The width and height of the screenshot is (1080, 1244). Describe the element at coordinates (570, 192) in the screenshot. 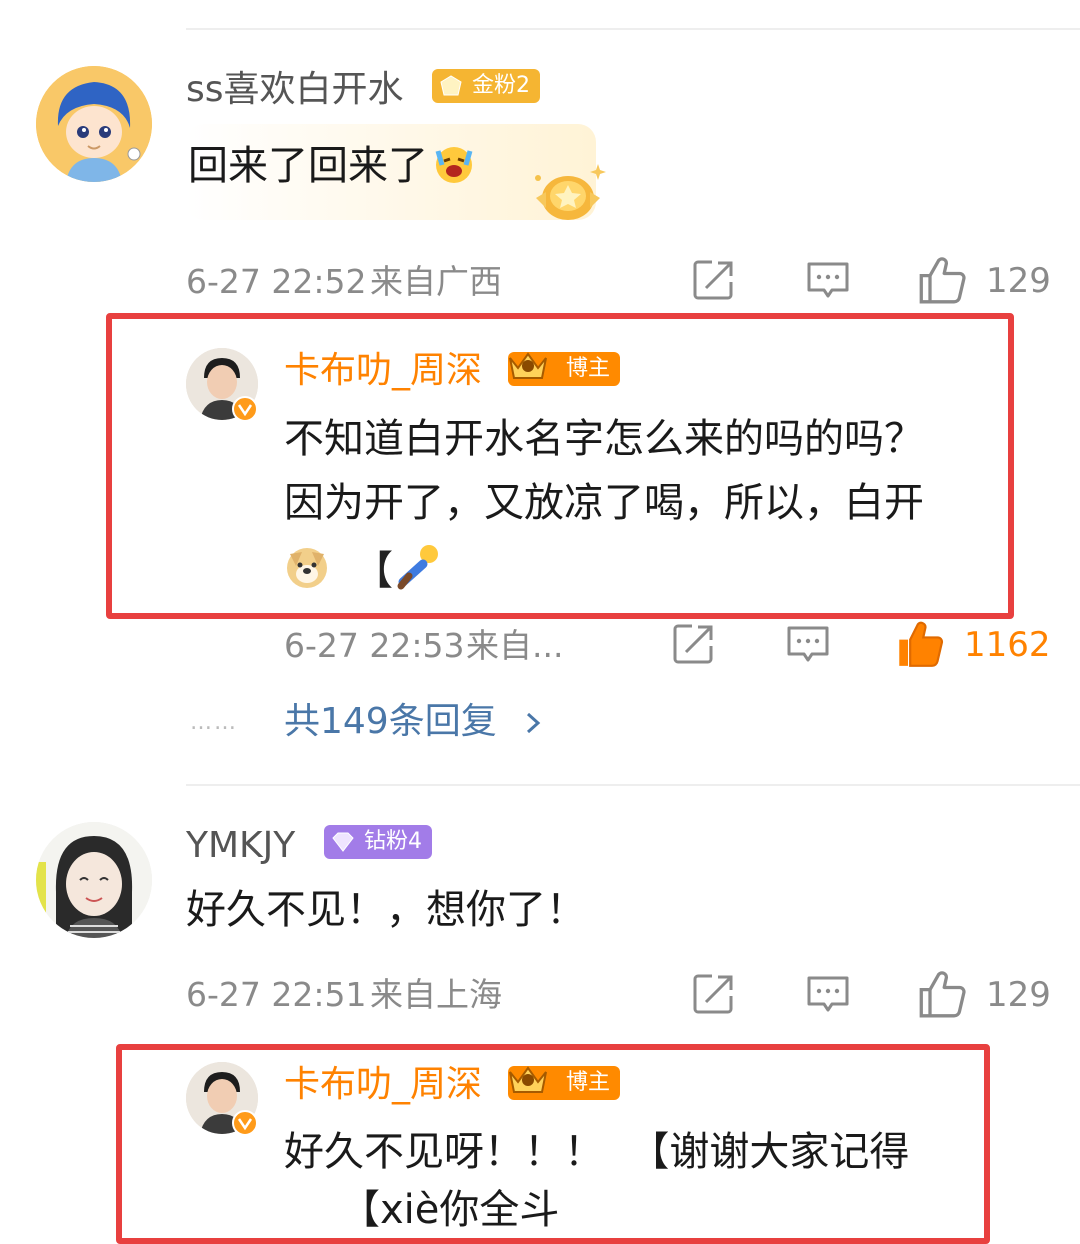

I see `medal-decoration-icon` at that location.